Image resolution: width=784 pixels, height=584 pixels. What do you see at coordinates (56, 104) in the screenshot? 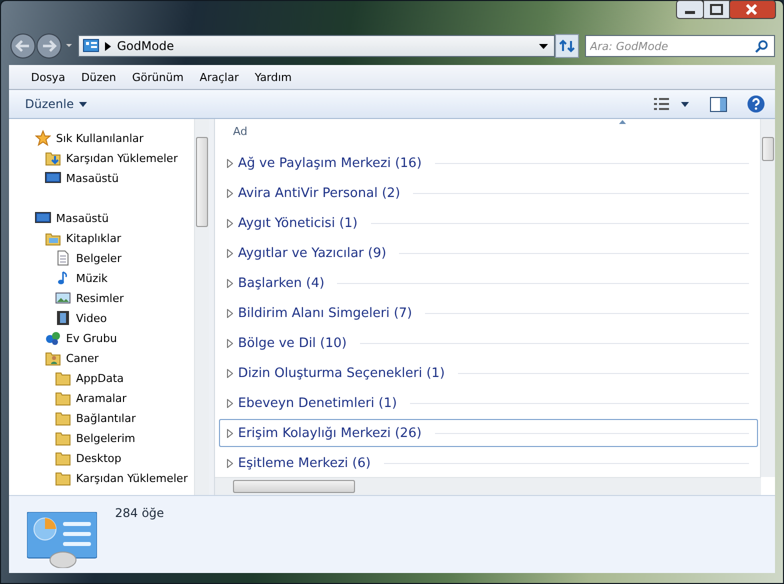
I see `organize-button: Düzenle` at bounding box center [56, 104].